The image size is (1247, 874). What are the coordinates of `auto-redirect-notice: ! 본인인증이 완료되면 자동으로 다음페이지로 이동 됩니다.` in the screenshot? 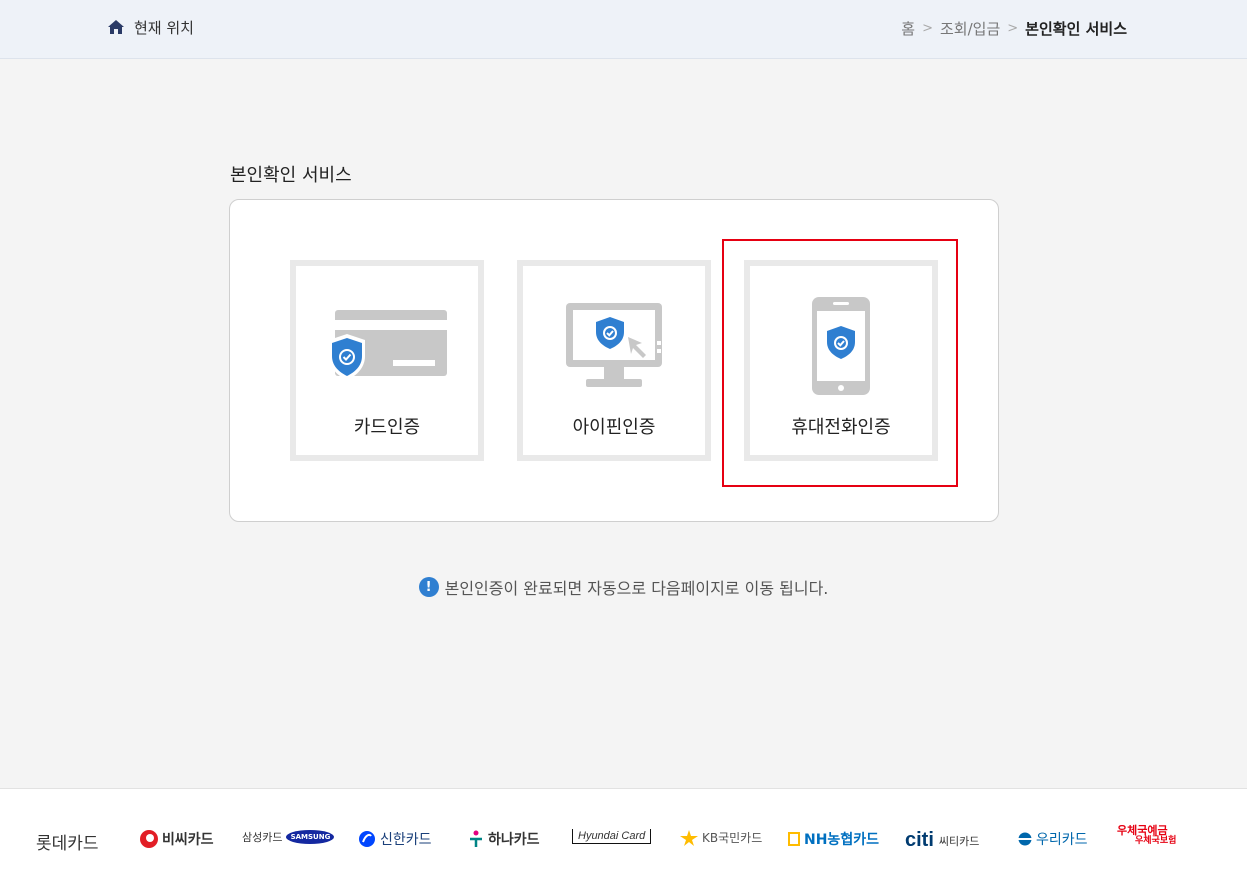 It's located at (623, 587).